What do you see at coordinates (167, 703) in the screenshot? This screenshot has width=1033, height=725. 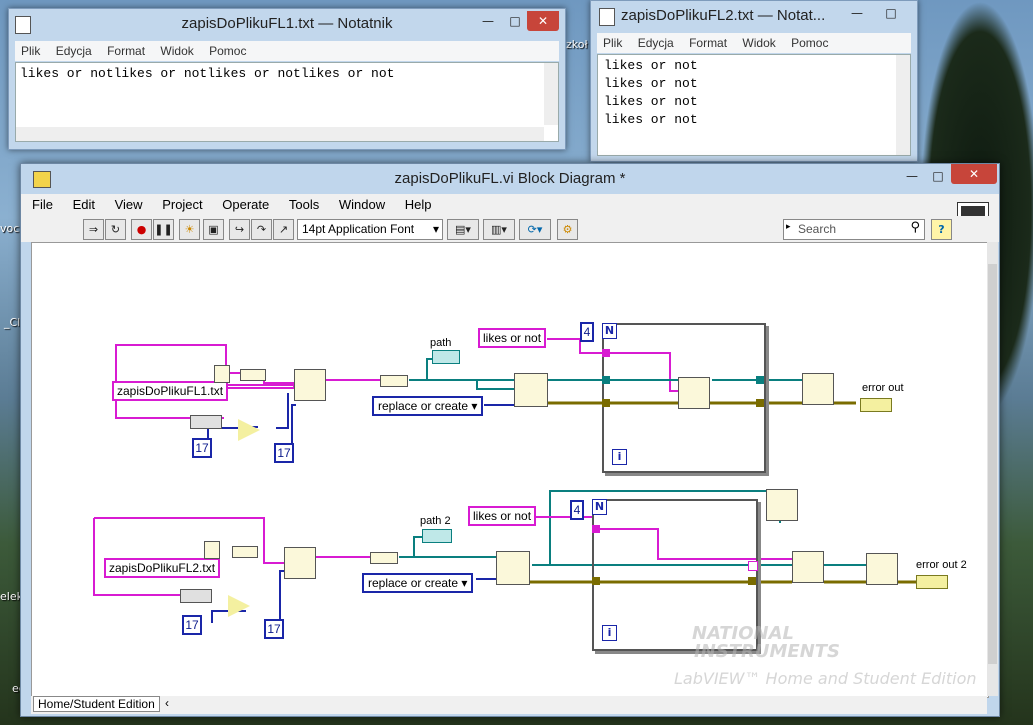 I see `scroll-left-icon: ‹` at bounding box center [167, 703].